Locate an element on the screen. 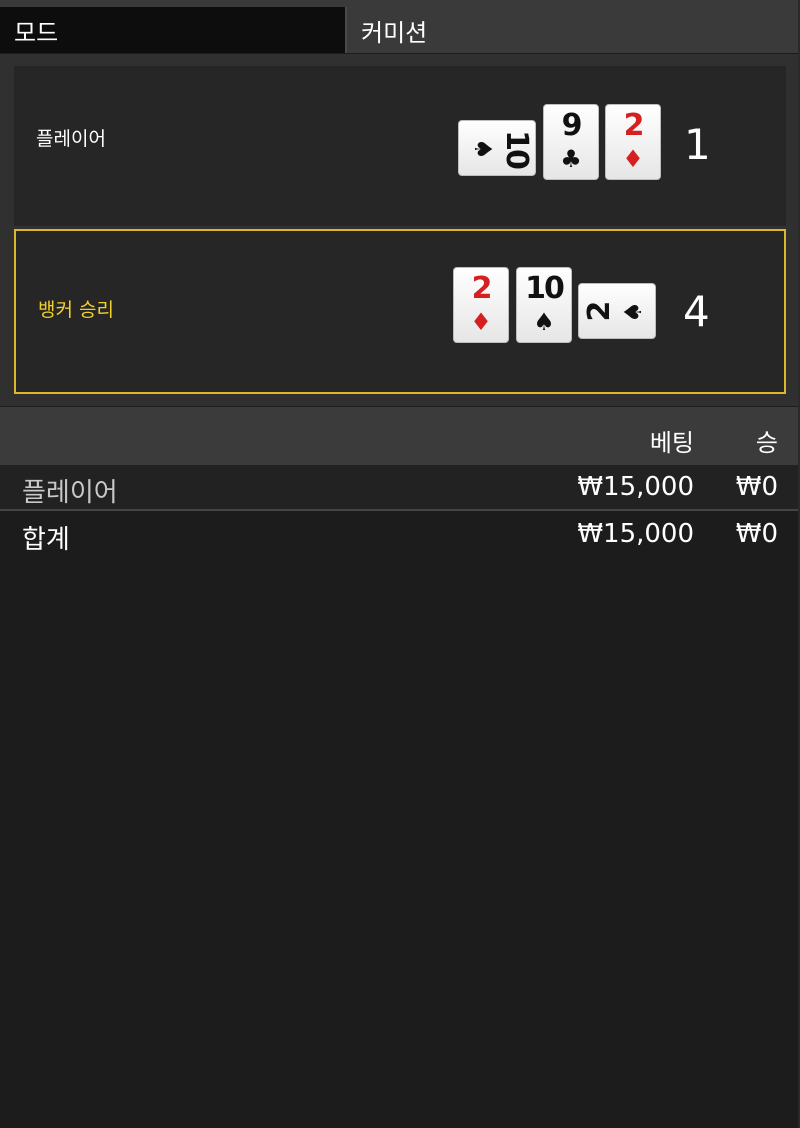 This screenshot has width=800, height=1128. win-amount: ₩0 is located at coordinates (756, 487).